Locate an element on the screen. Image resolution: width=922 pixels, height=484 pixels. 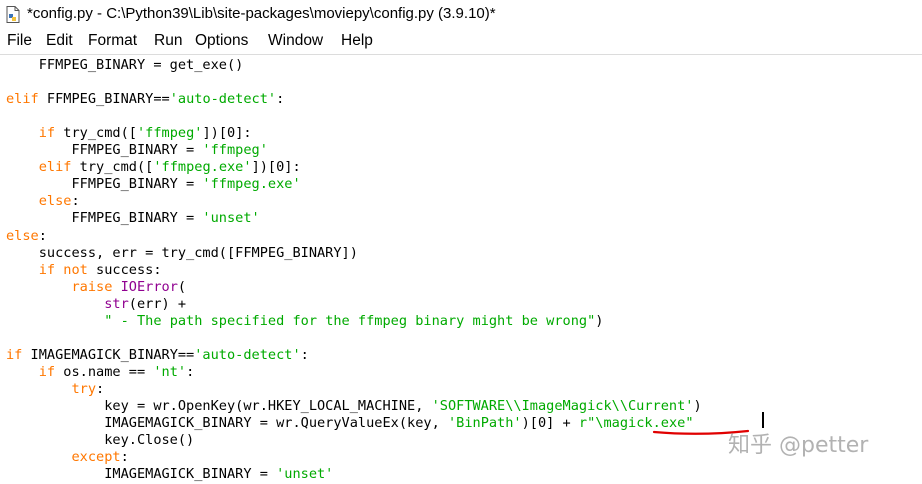
code-token: )[0] + is located at coordinates (550, 423).